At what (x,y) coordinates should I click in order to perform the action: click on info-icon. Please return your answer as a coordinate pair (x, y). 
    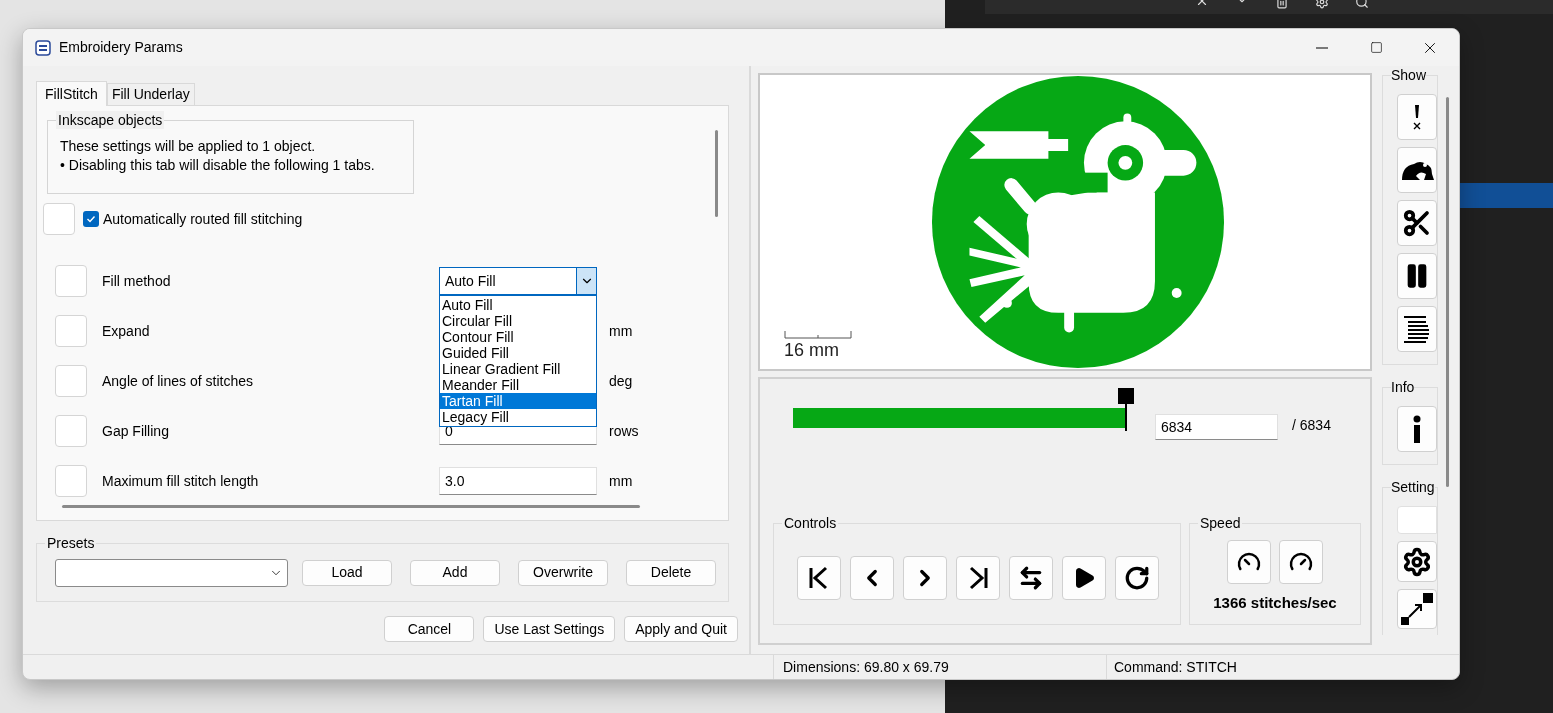
    Looking at the image, I should click on (1417, 429).